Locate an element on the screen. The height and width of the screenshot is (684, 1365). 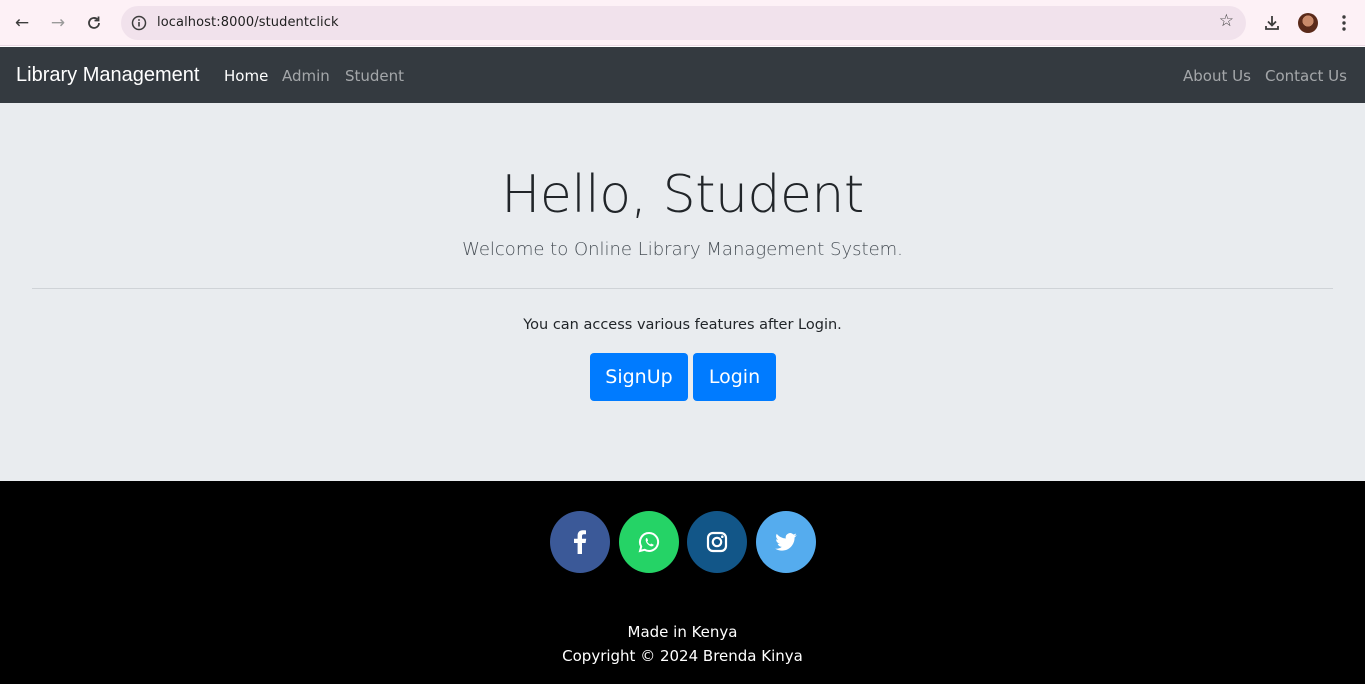
avatar is located at coordinates (1308, 23).